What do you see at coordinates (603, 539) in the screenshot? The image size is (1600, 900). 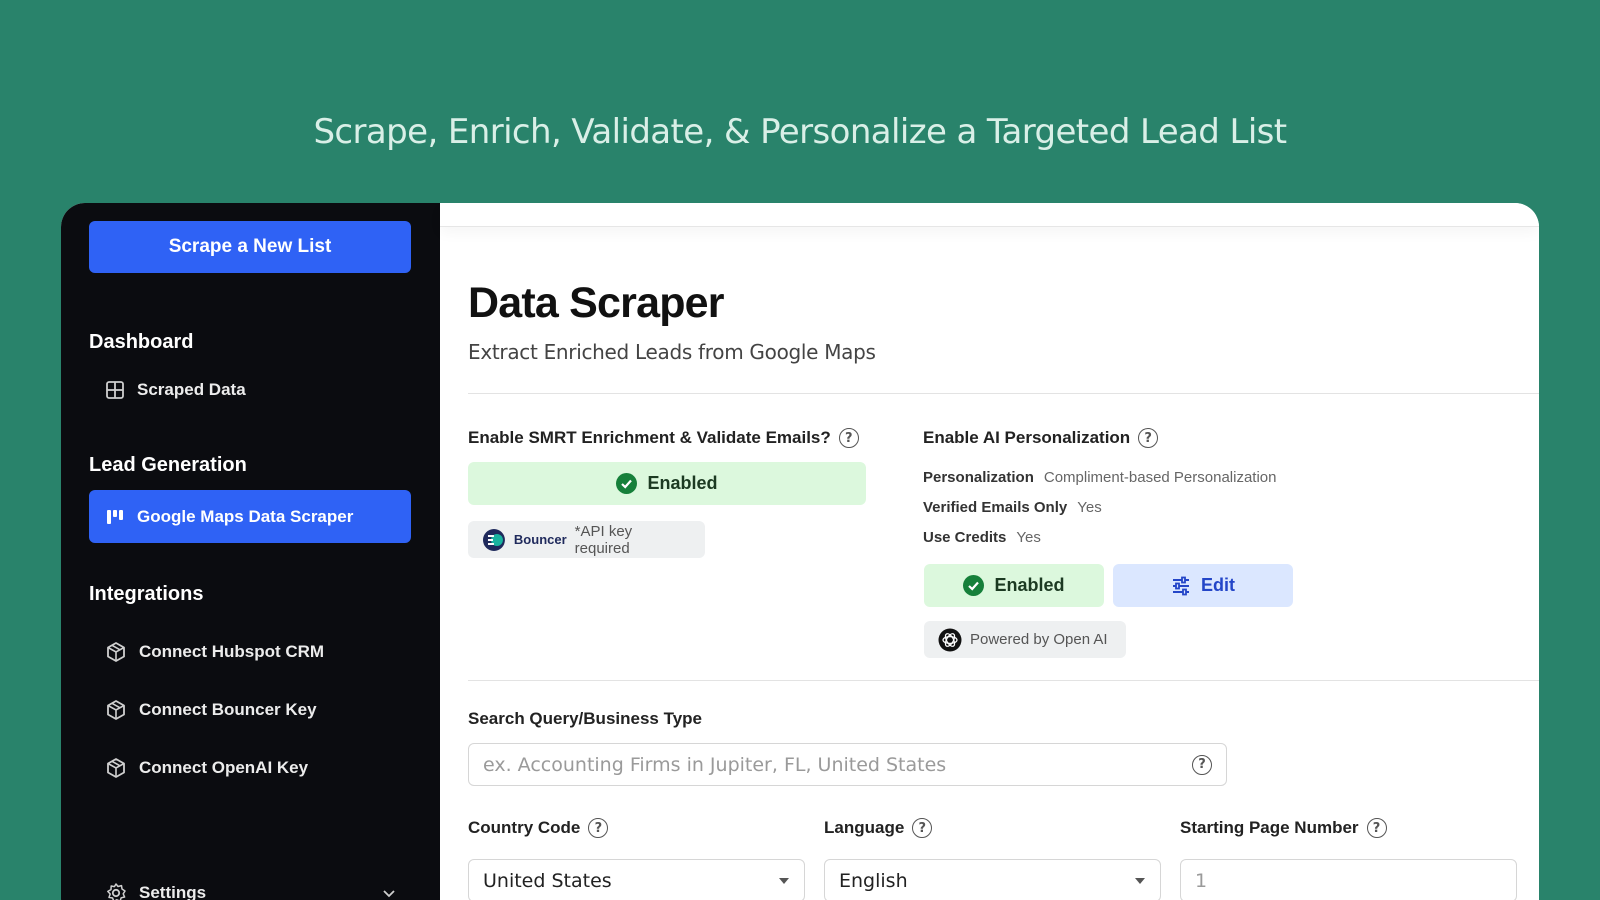 I see `api-key-note: *API key required` at bounding box center [603, 539].